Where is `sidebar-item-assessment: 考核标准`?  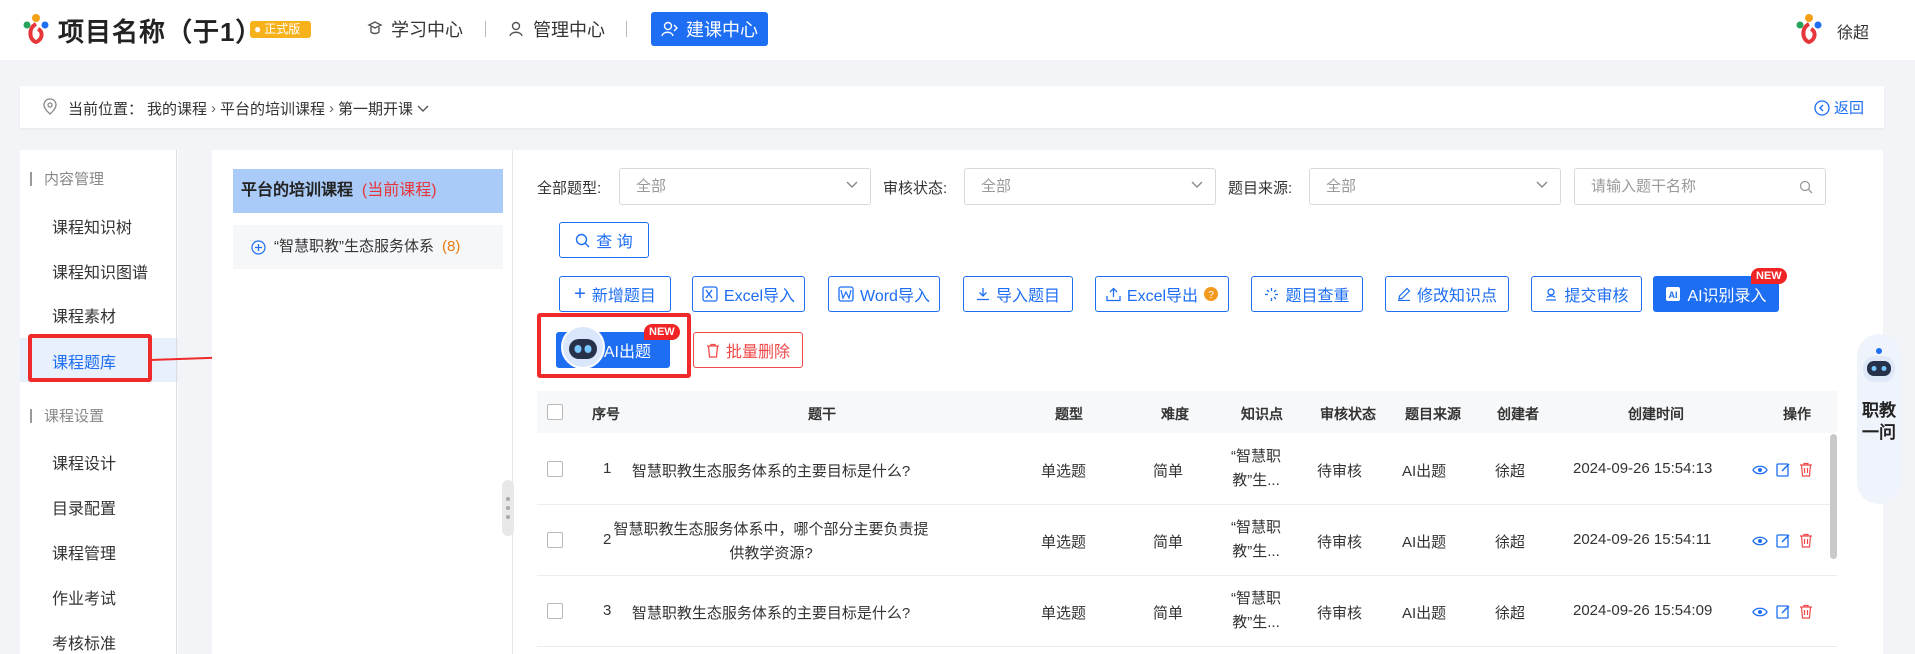 sidebar-item-assessment: 考核标准 is located at coordinates (84, 642).